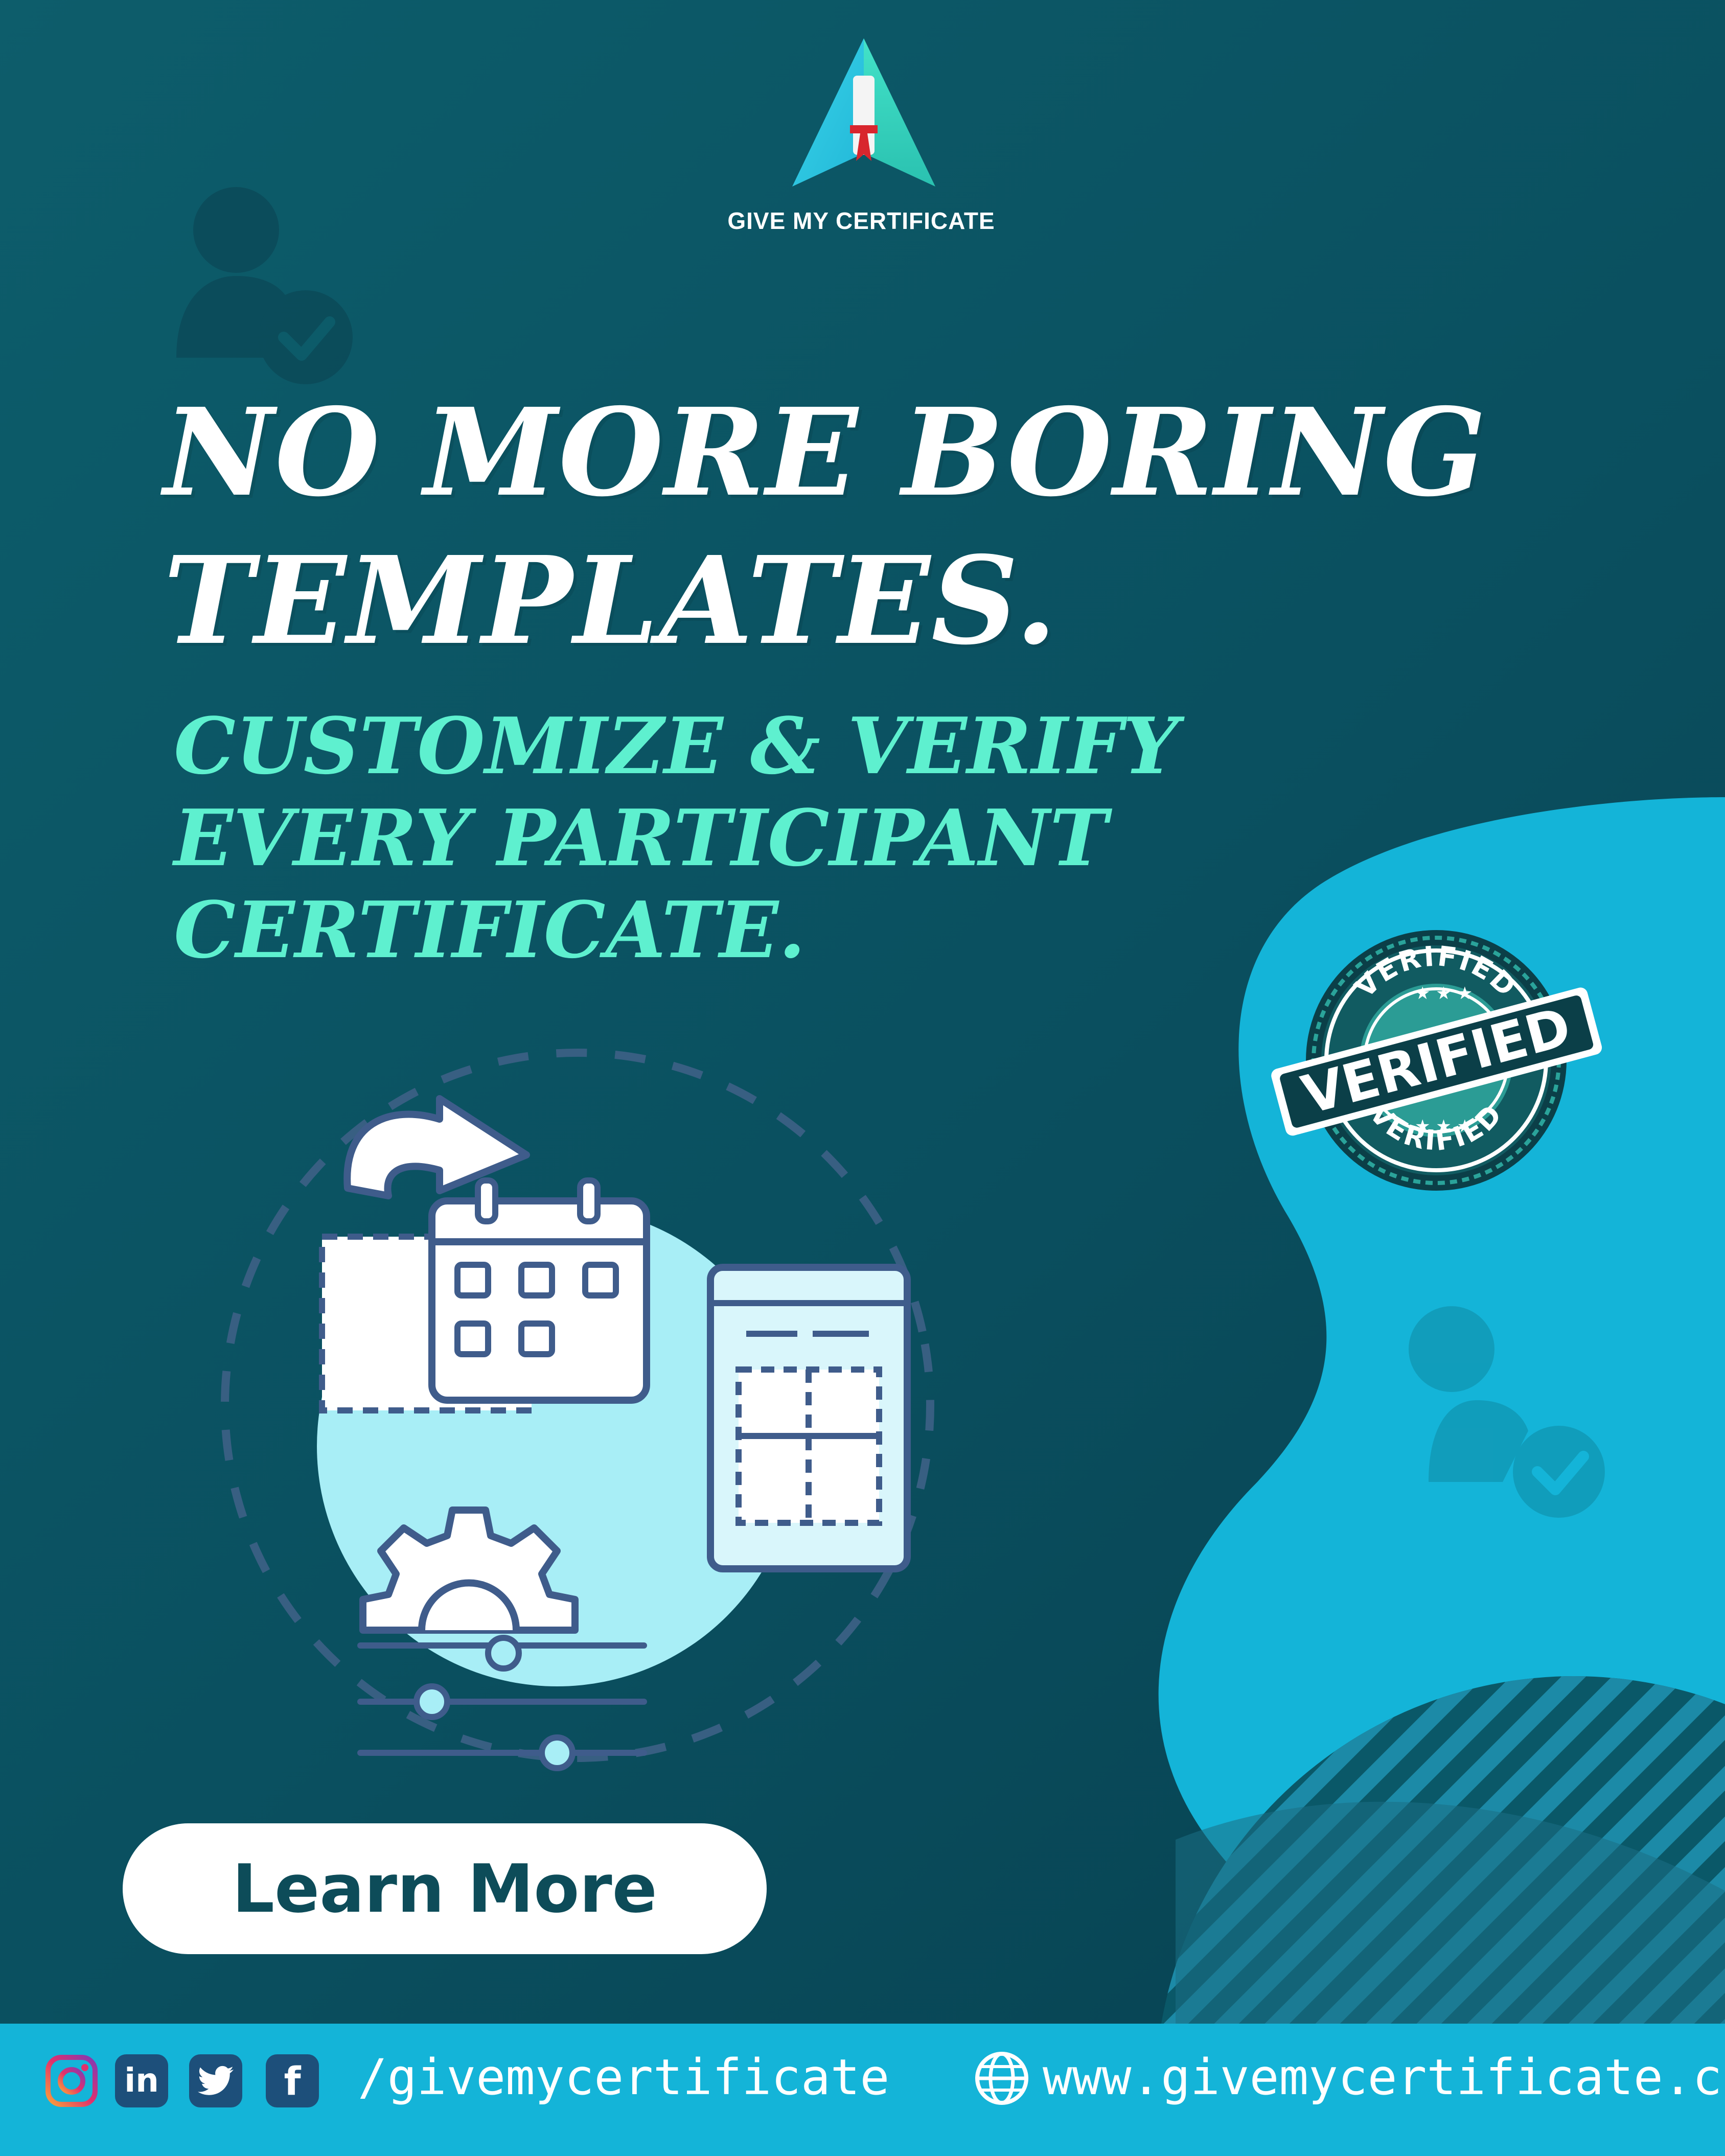  I want to click on globe-icon, so click(1001, 2078).